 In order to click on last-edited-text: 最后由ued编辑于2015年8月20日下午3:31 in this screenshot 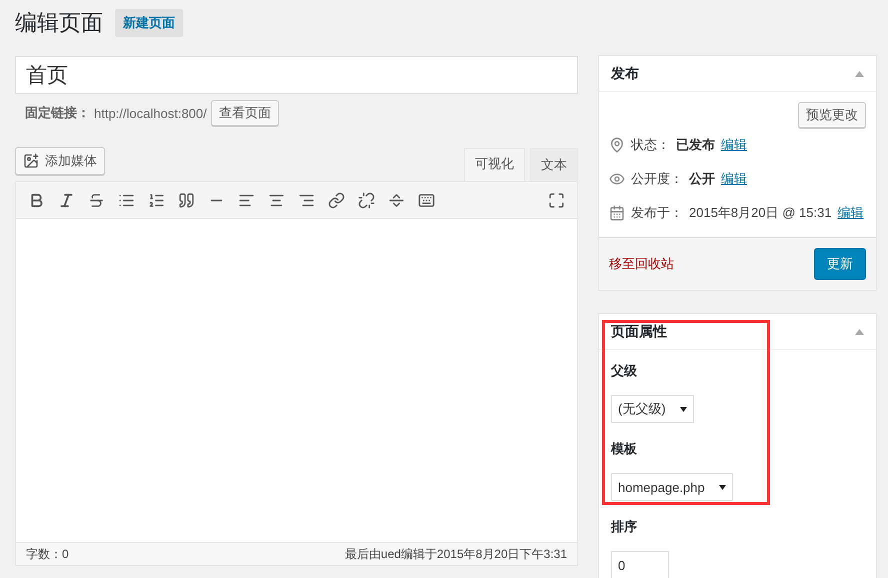, I will do `click(455, 554)`.